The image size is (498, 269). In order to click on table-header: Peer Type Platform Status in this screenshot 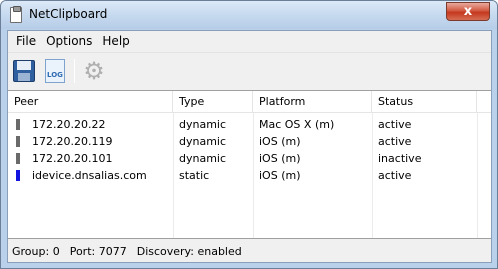, I will do `click(249, 102)`.